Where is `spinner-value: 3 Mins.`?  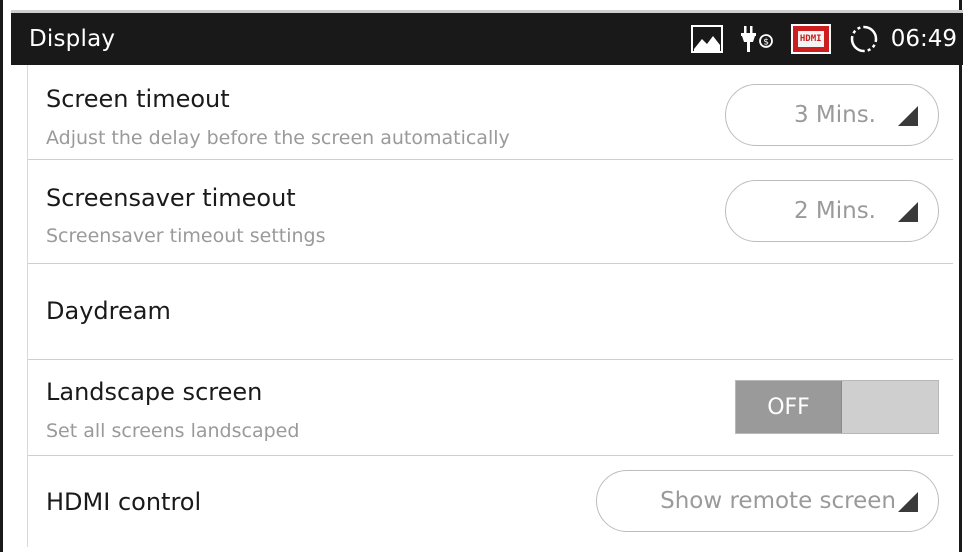
spinner-value: 3 Mins. is located at coordinates (834, 115).